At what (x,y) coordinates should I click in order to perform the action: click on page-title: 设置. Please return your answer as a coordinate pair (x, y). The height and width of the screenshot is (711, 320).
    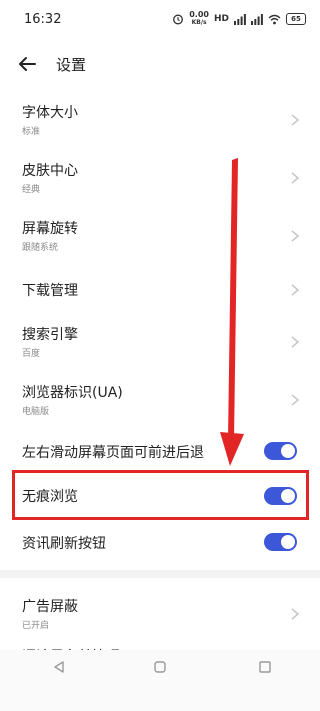
    Looking at the image, I should click on (71, 65).